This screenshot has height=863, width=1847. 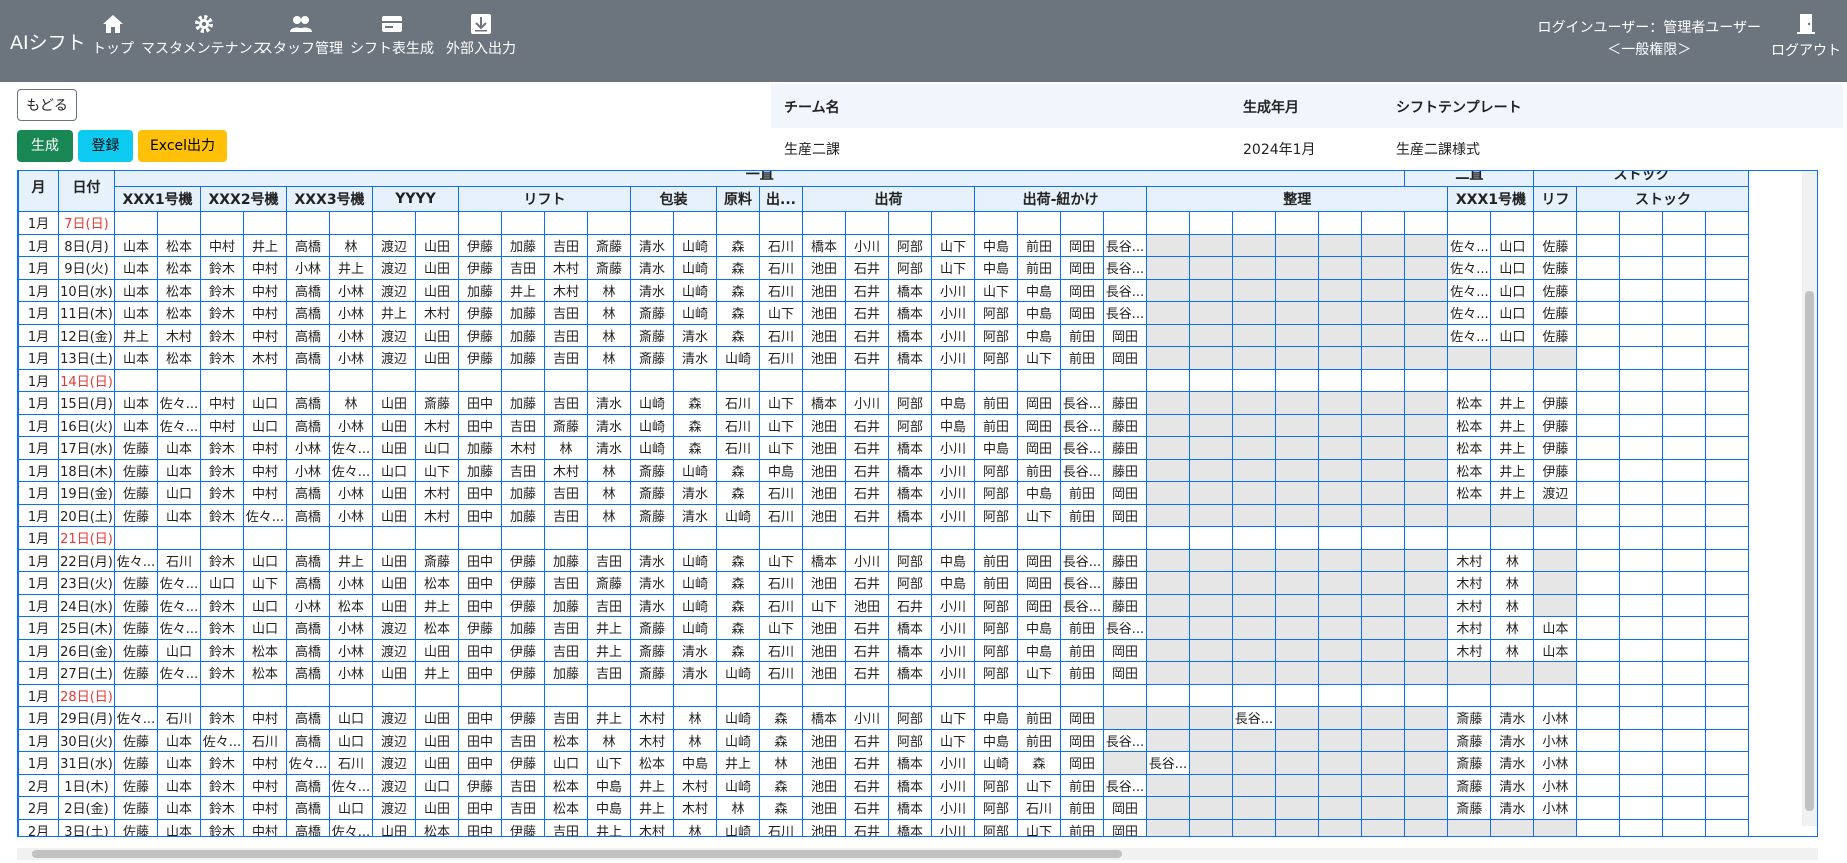 What do you see at coordinates (203, 35) in the screenshot?
I see `nav-master-maintenance: マスタメンテナンス` at bounding box center [203, 35].